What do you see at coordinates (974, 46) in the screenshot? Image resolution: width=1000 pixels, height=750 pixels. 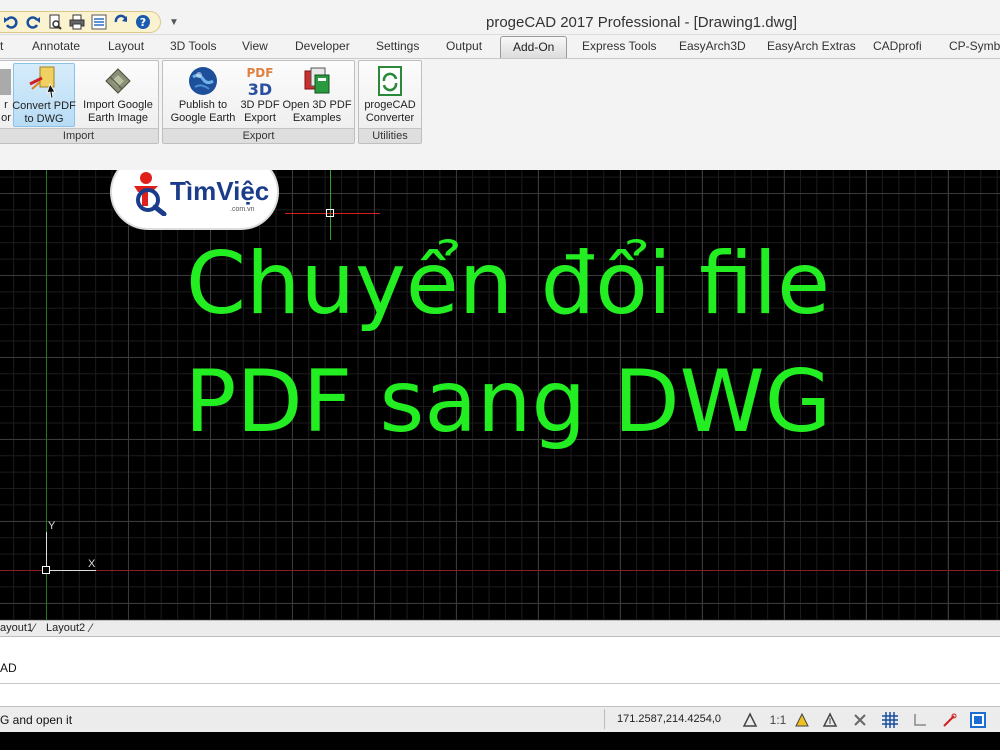 I see `tab-cp-symbols: CP-Symbo` at bounding box center [974, 46].